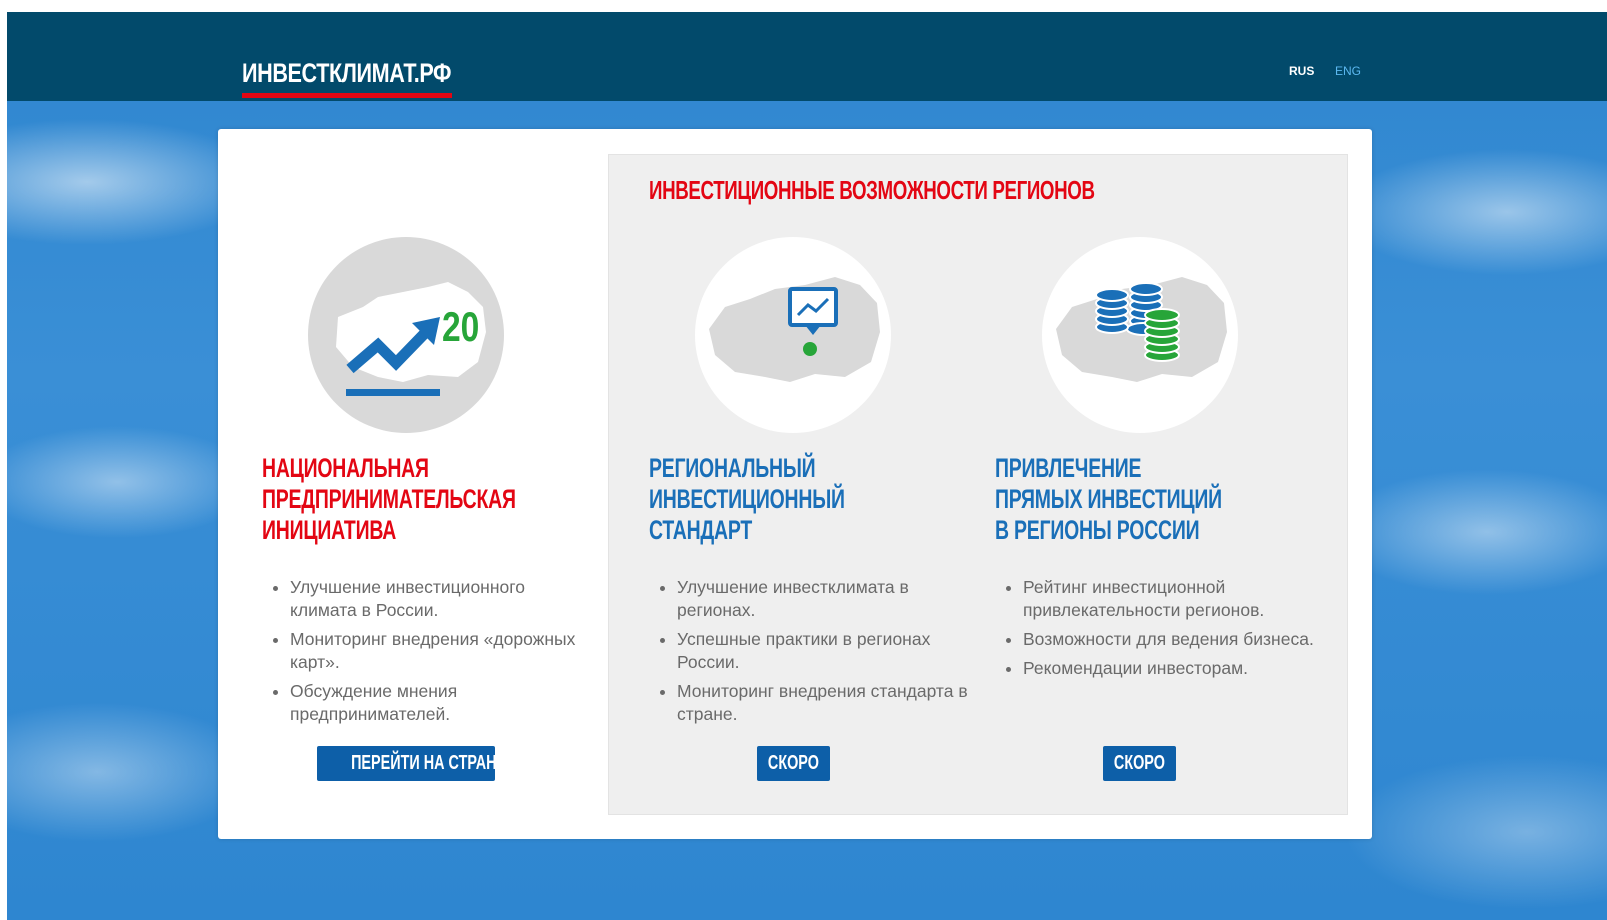 The width and height of the screenshot is (1607, 920). What do you see at coordinates (747, 499) in the screenshot?
I see `column-2-title: РЕГИОНАЛЬНЫЙ ИНВЕСТИЦИОННЫЙ СТАНДАРТ` at bounding box center [747, 499].